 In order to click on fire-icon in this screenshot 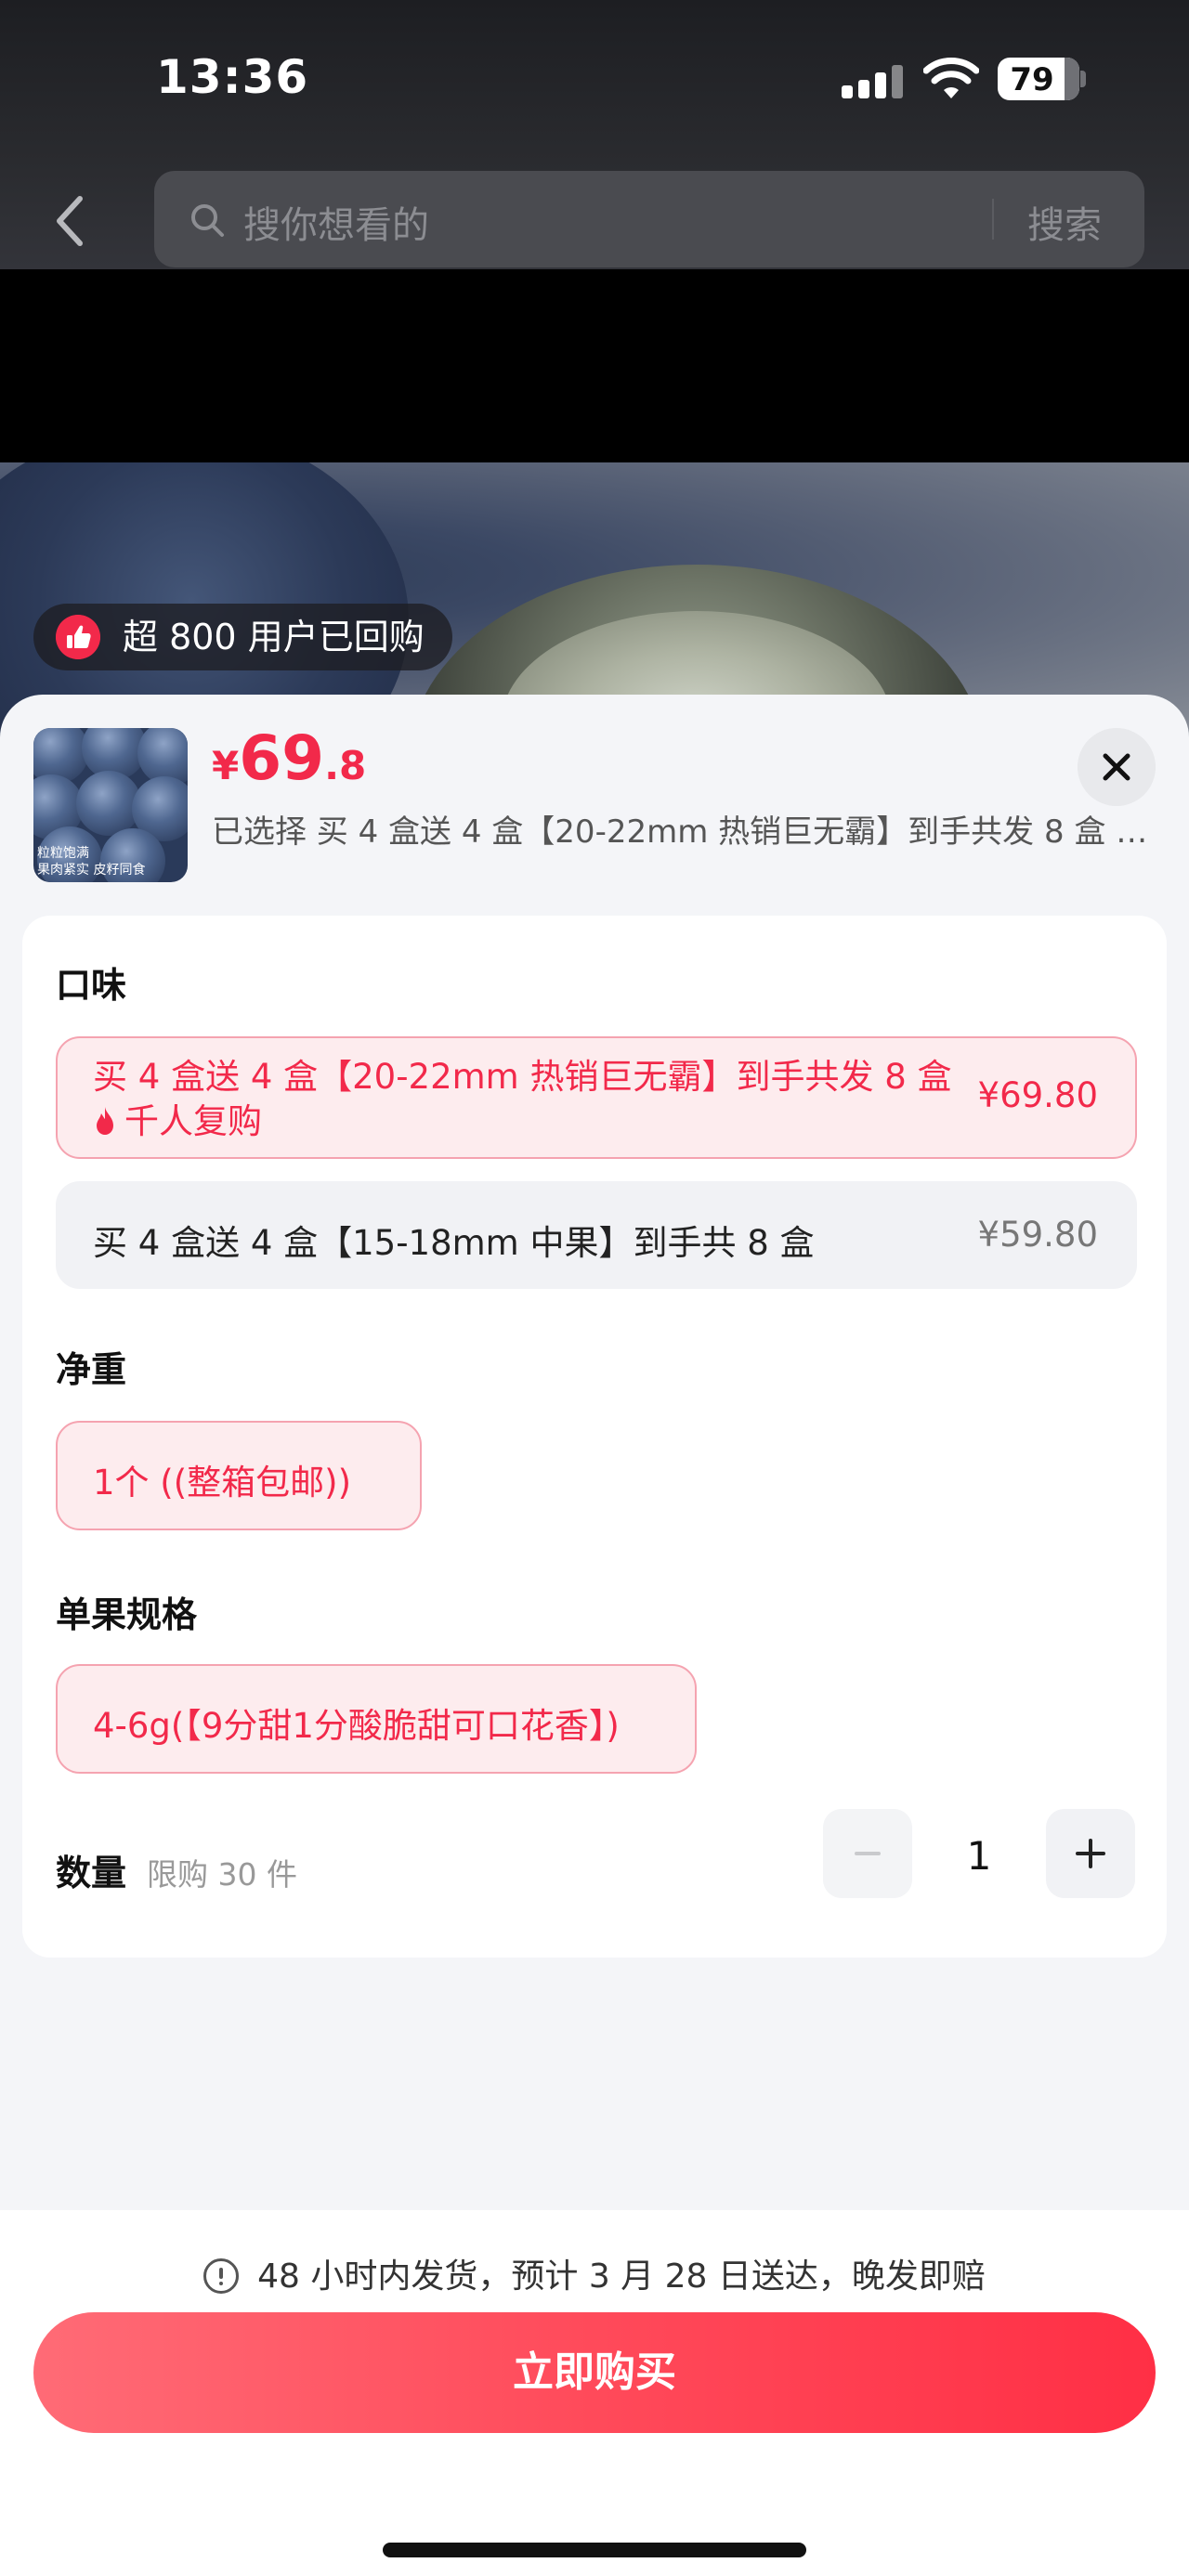, I will do `click(105, 1121)`.